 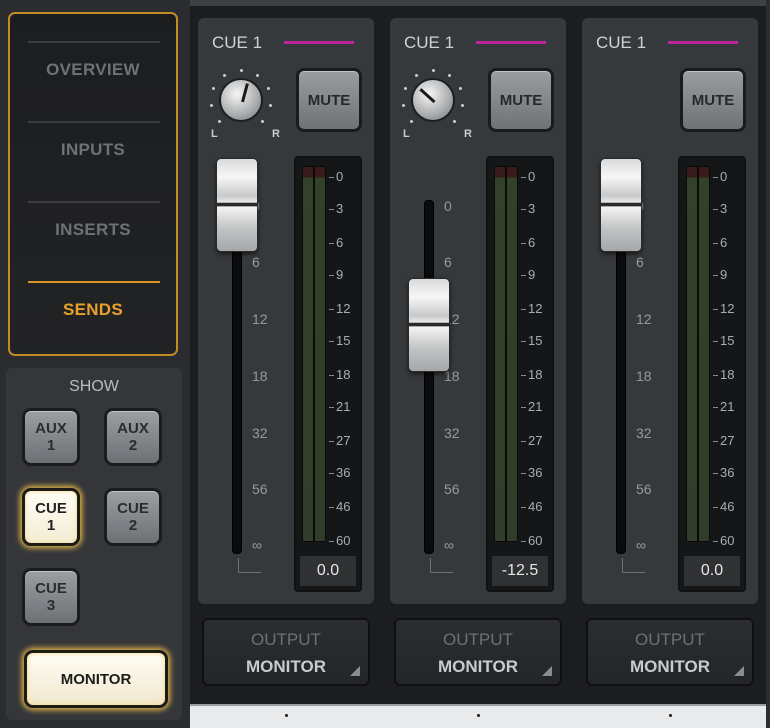 What do you see at coordinates (51, 517) in the screenshot?
I see `show-cue-1-button: CUE 1` at bounding box center [51, 517].